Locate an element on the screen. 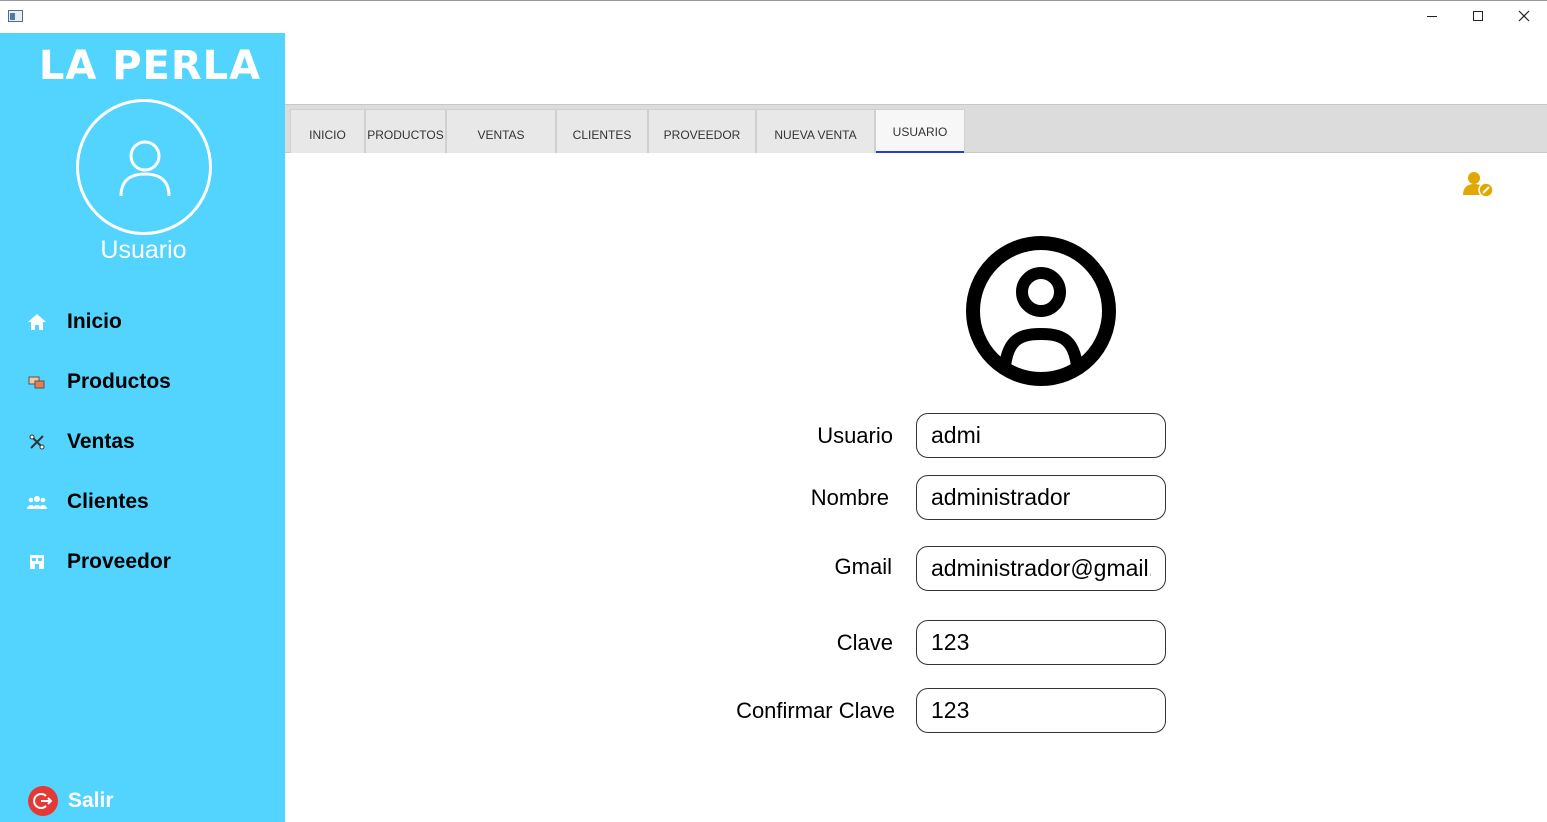 Image resolution: width=1547 pixels, height=822 pixels. sidebar-item-label: Proveedor is located at coordinates (119, 561).